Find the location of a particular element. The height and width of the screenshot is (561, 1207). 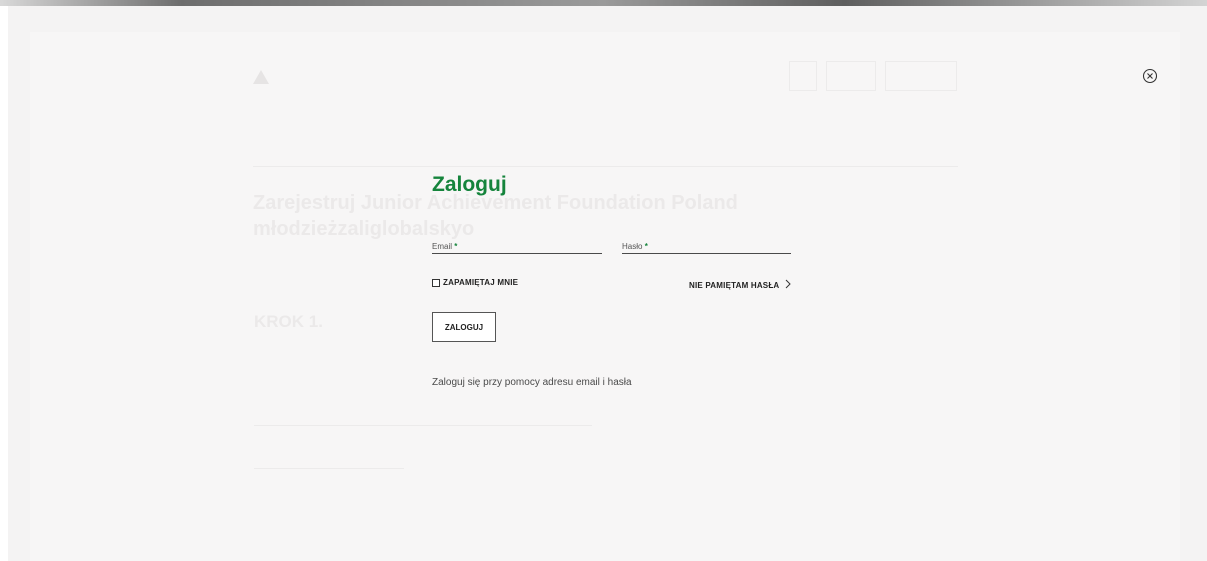

divider is located at coordinates (605, 166).